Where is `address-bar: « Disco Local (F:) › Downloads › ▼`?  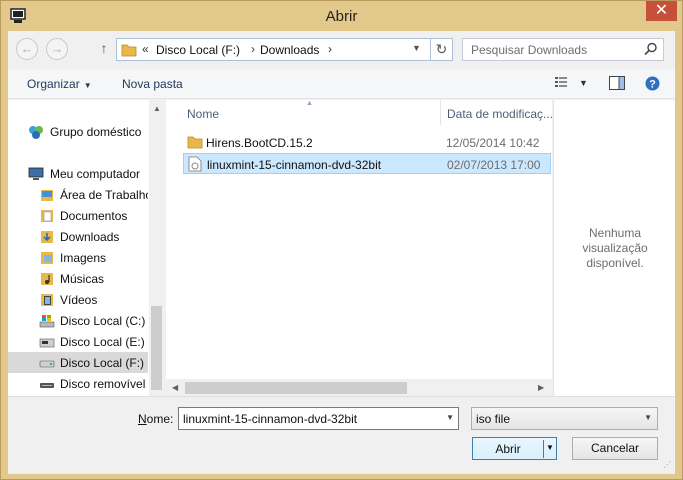
address-bar: « Disco Local (F:) › Downloads › ▼ is located at coordinates (273, 49).